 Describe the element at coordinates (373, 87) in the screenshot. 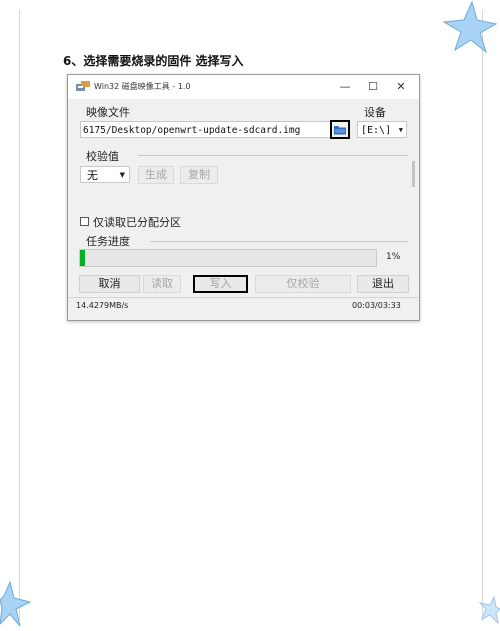

I see `maximize-button: ☐` at that location.